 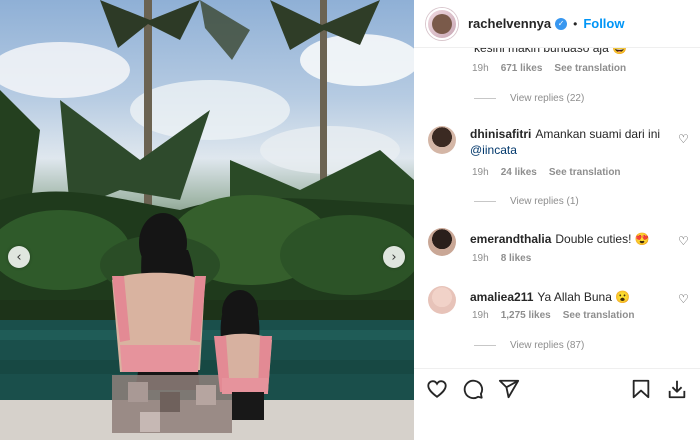 What do you see at coordinates (553, 315) in the screenshot?
I see `comment-meta: 19h 1,275 likes See translation` at bounding box center [553, 315].